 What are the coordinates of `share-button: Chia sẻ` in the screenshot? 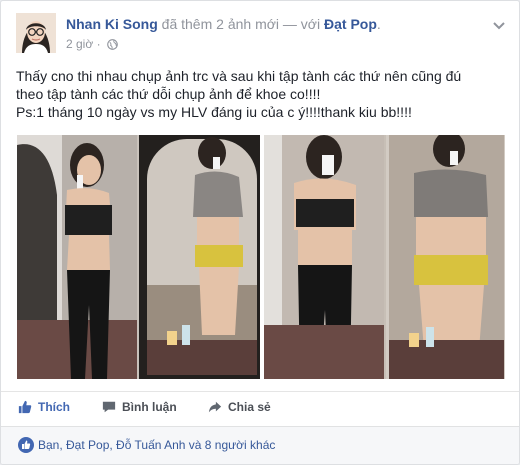 It's located at (239, 407).